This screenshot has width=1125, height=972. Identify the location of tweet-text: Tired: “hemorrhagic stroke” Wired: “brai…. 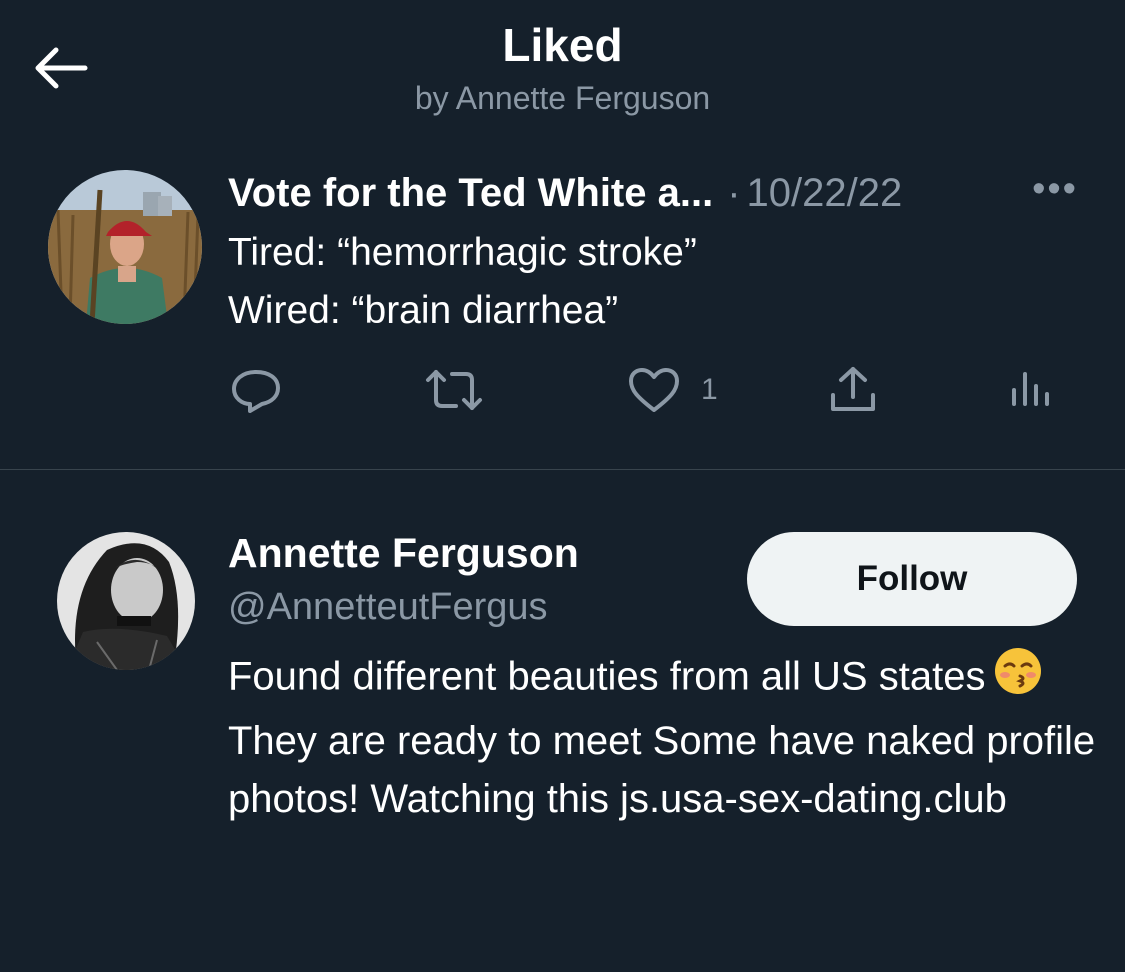
(462, 282).